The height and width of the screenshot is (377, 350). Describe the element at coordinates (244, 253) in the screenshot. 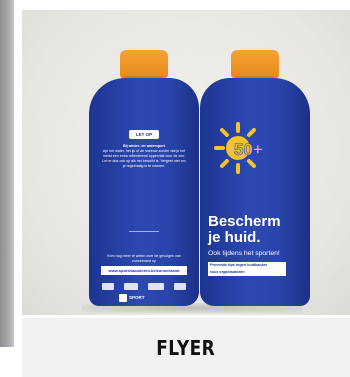

I see `flyer-subline: Ook tijdens het sporten!` at that location.